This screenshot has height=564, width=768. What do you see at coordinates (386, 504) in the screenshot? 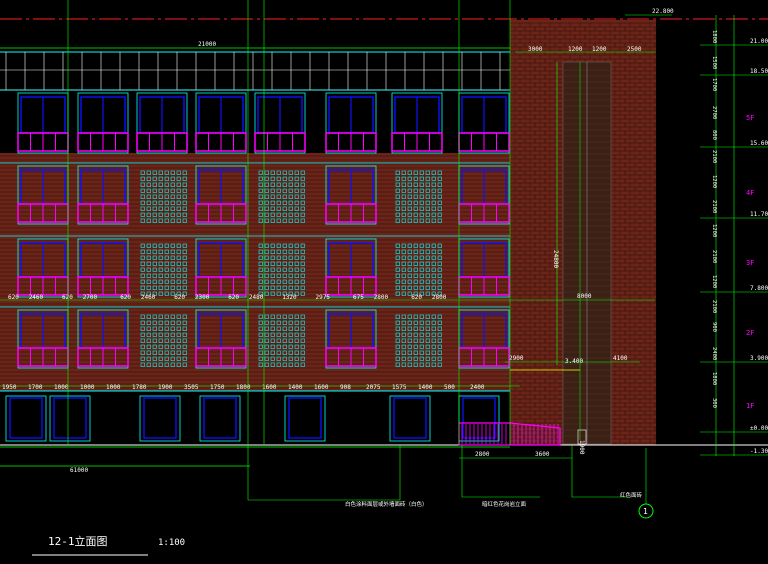
I see `callout-white-coating: 白色涂料面层或外墙面砖（白色）` at bounding box center [386, 504].